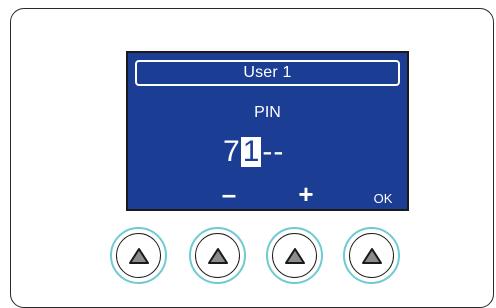  What do you see at coordinates (229, 194) in the screenshot?
I see `softkey-minus-label: –` at bounding box center [229, 194].